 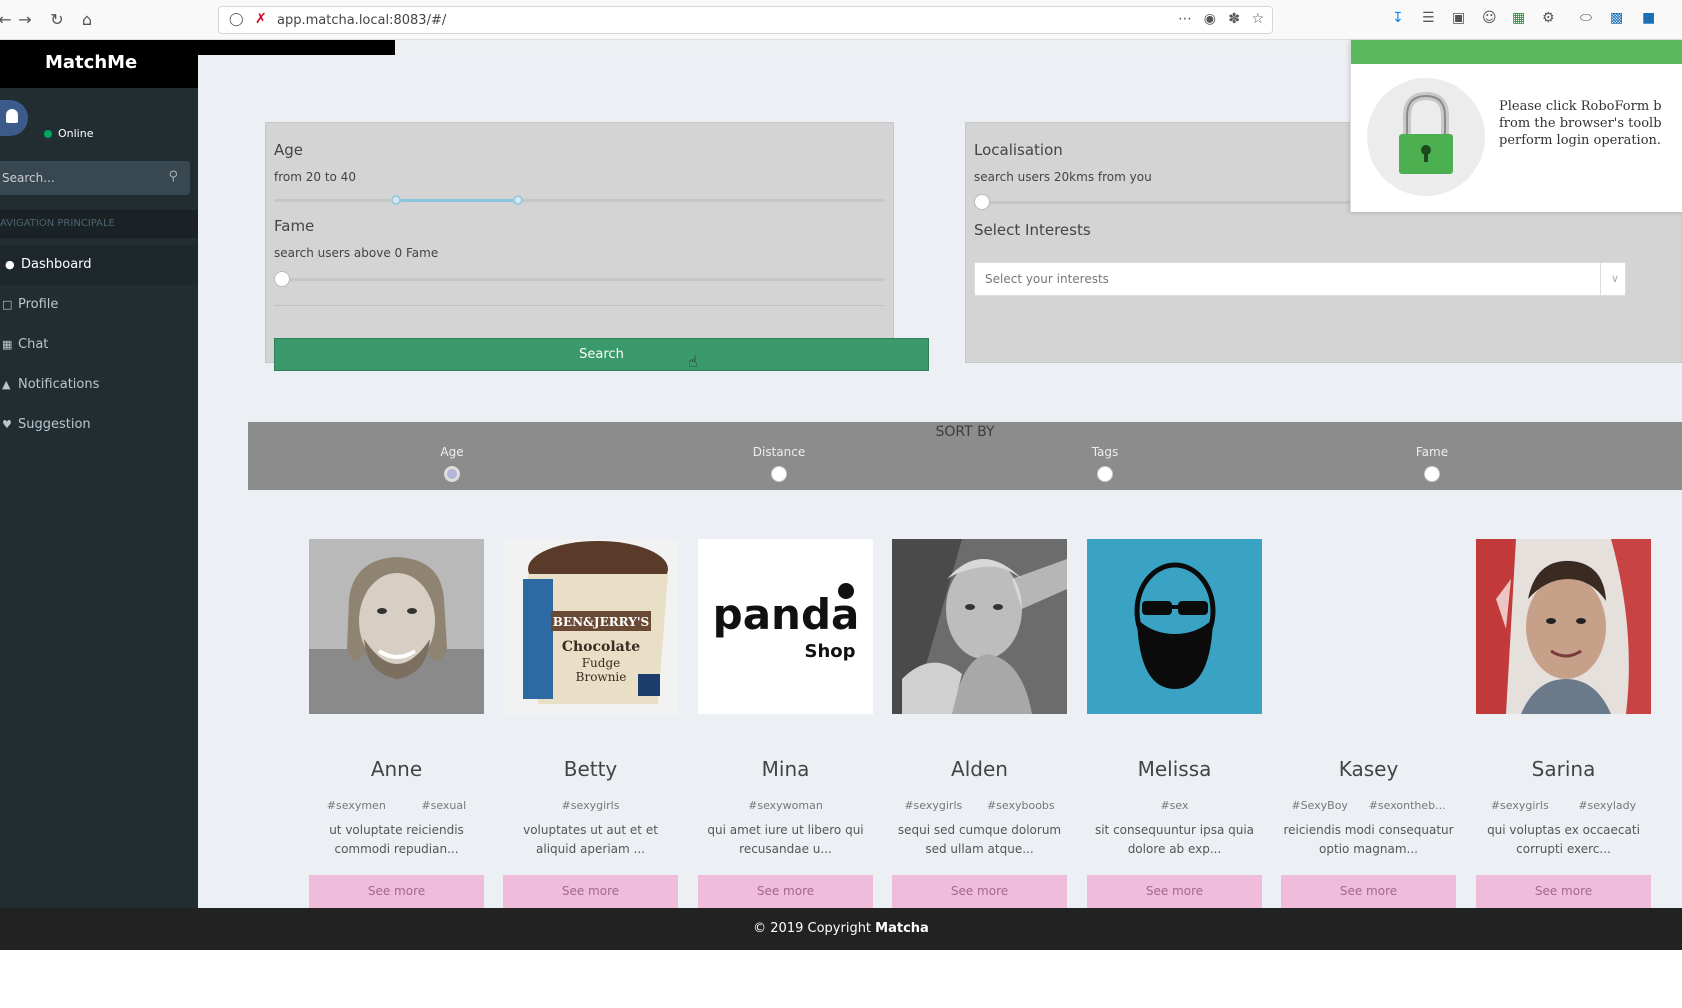 What do you see at coordinates (982, 202) in the screenshot?
I see `distance-handle` at bounding box center [982, 202].